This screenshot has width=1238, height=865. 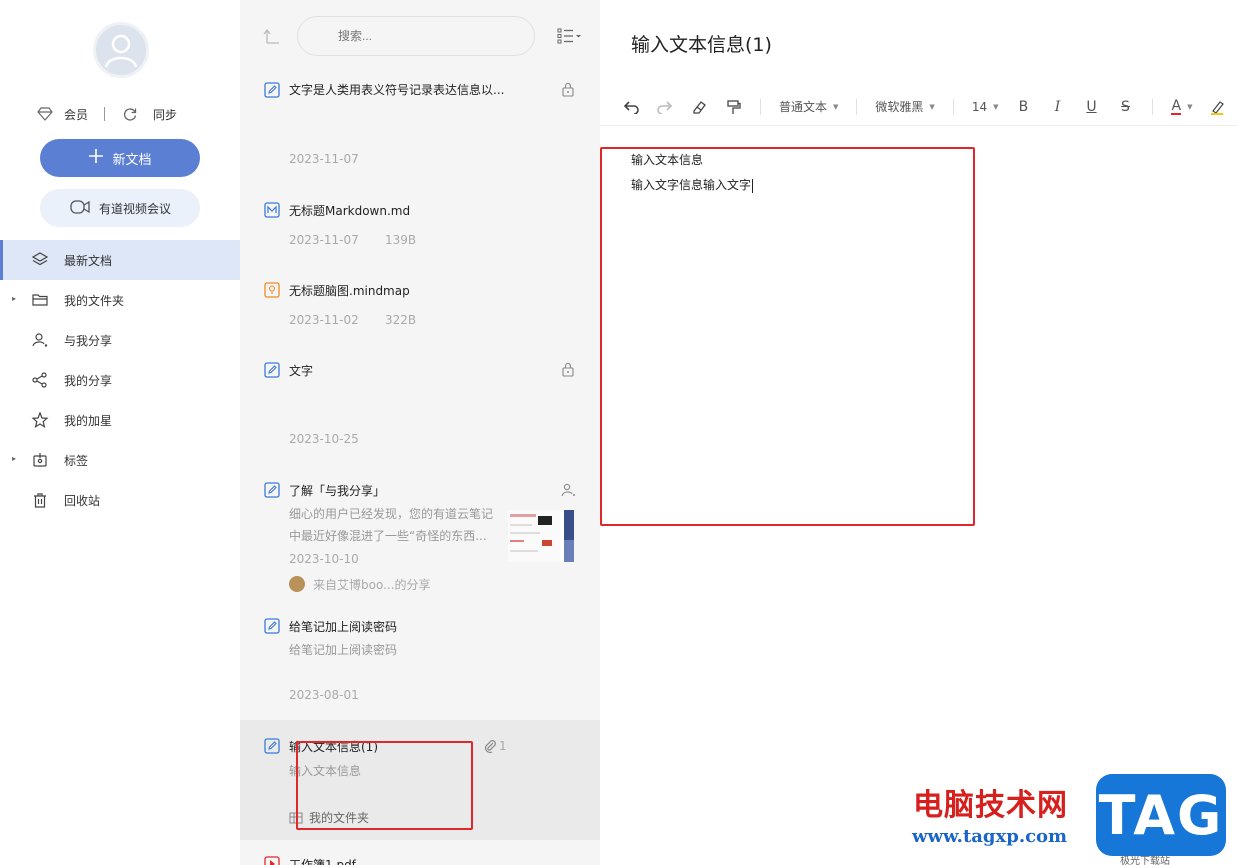 I want to click on sidebar-item-tags: ▸ 标签, so click(x=120, y=460).